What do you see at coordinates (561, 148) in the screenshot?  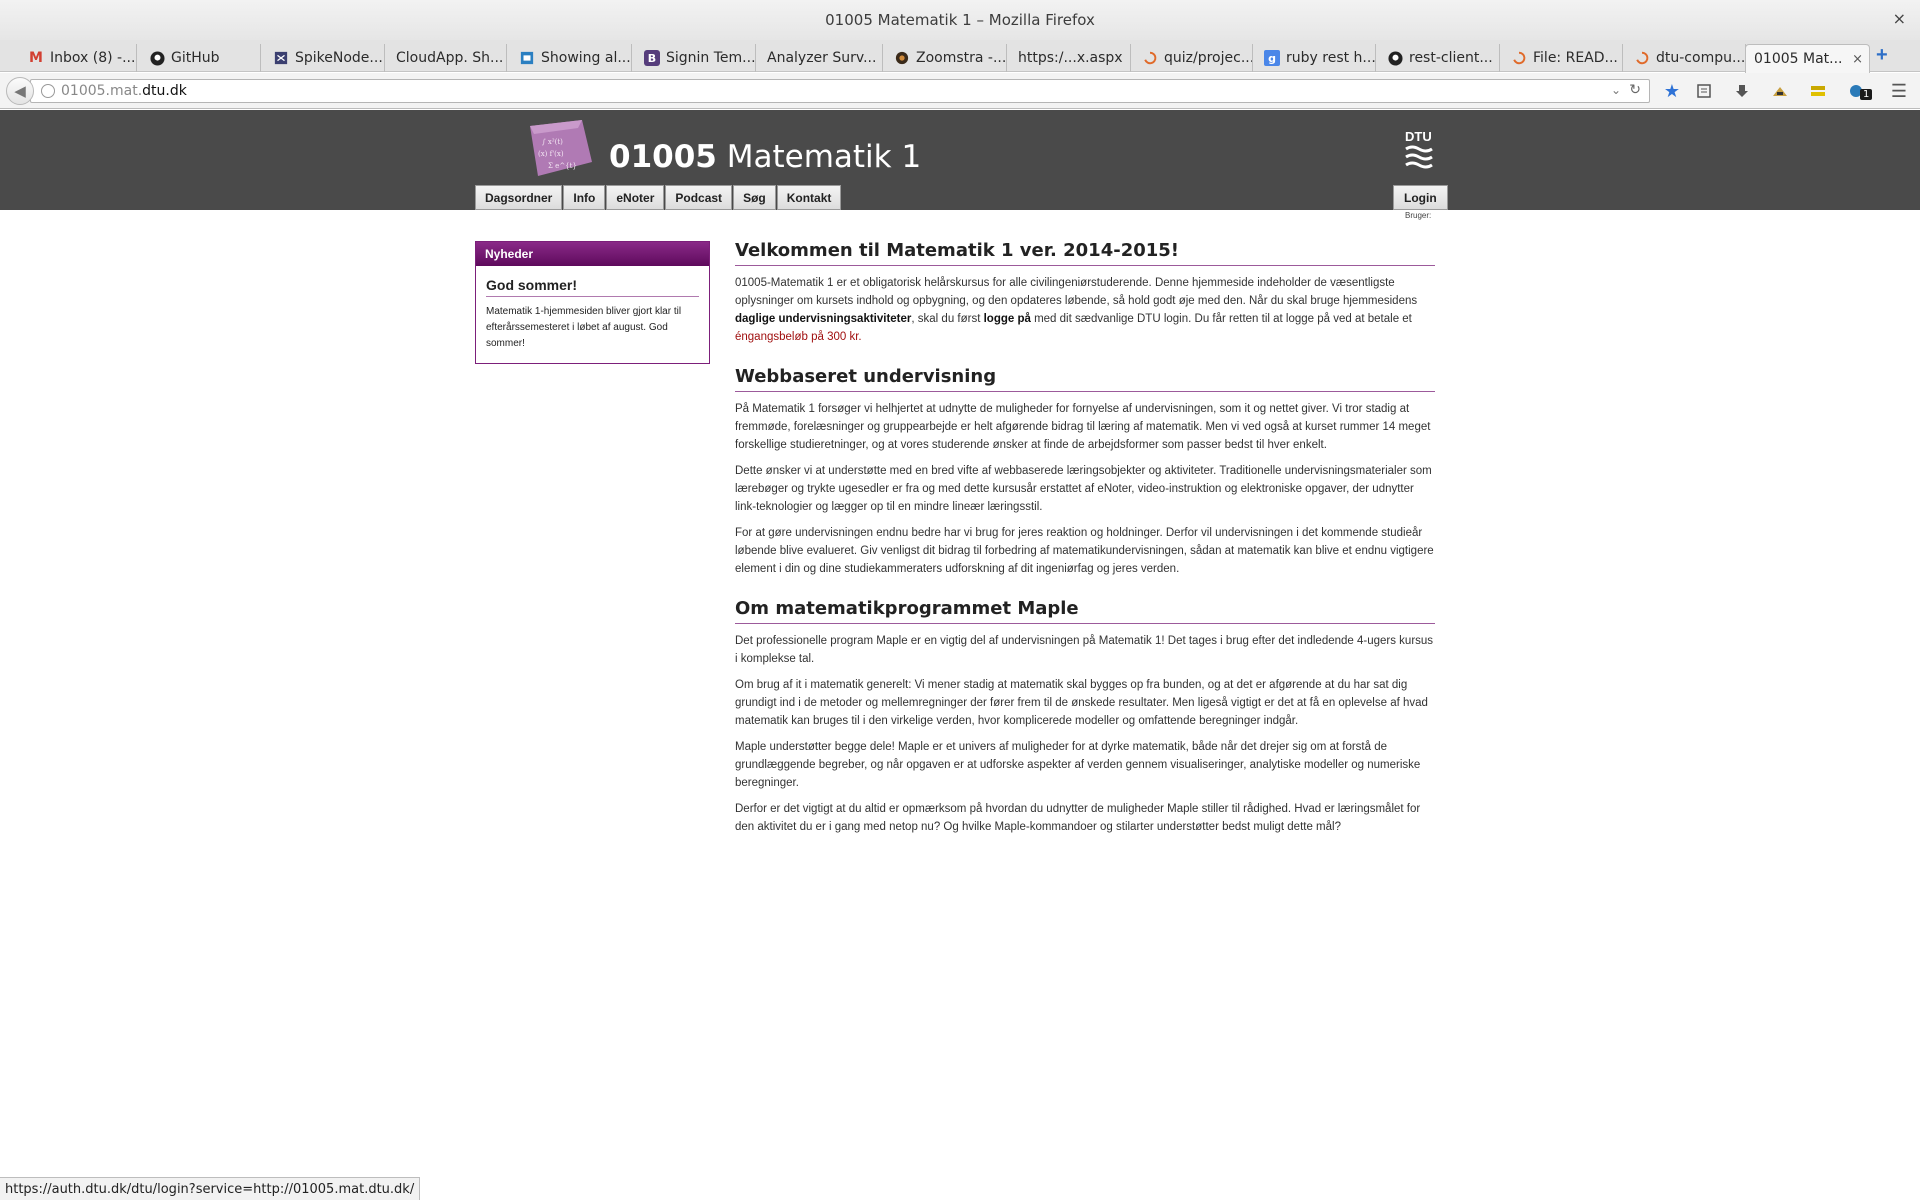 I see `course-logo: ∫ x²(t) (x) f'(x) Σ e^{t}` at bounding box center [561, 148].